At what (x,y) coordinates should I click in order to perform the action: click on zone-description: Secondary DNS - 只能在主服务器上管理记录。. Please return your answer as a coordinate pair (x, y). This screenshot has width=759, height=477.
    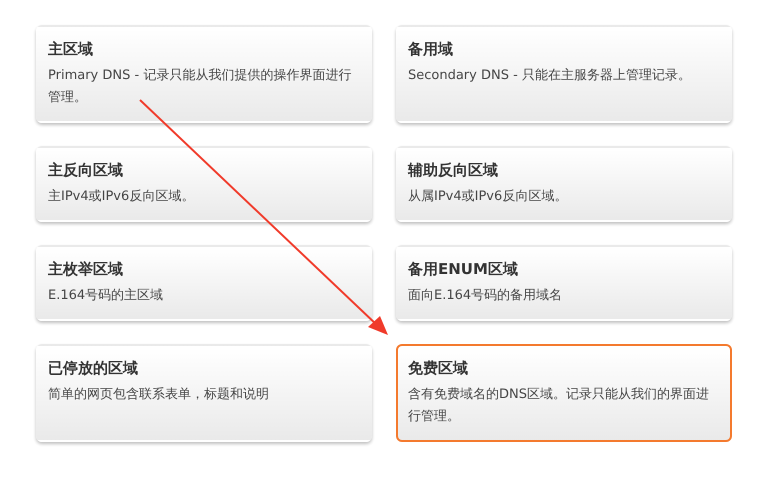
    Looking at the image, I should click on (550, 76).